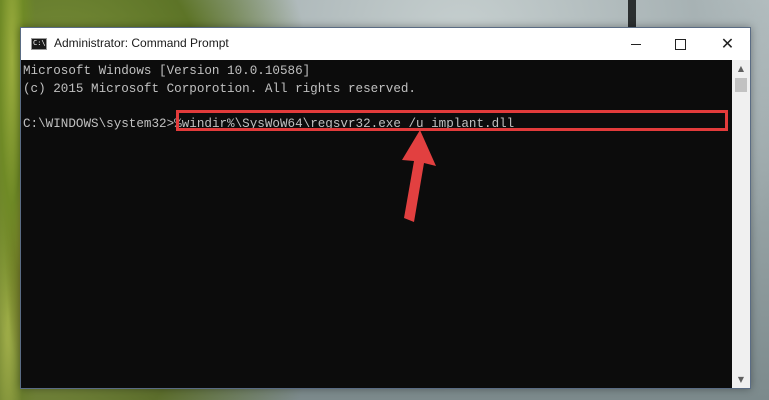 The width and height of the screenshot is (769, 400). What do you see at coordinates (452, 120) in the screenshot?
I see `command-highlight-box` at bounding box center [452, 120].